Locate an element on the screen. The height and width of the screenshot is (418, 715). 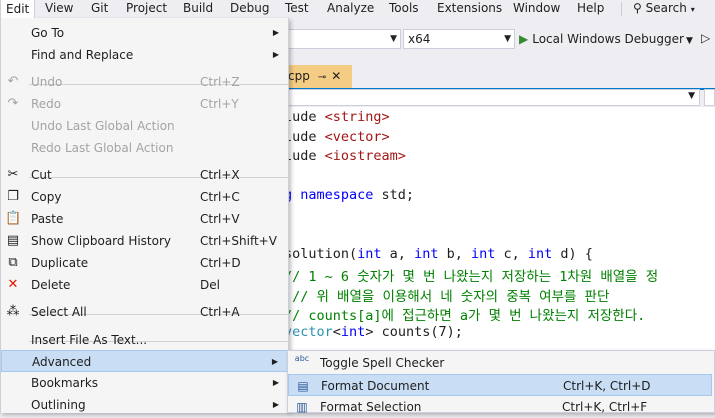
menu-item-shortcut: Del is located at coordinates (210, 285).